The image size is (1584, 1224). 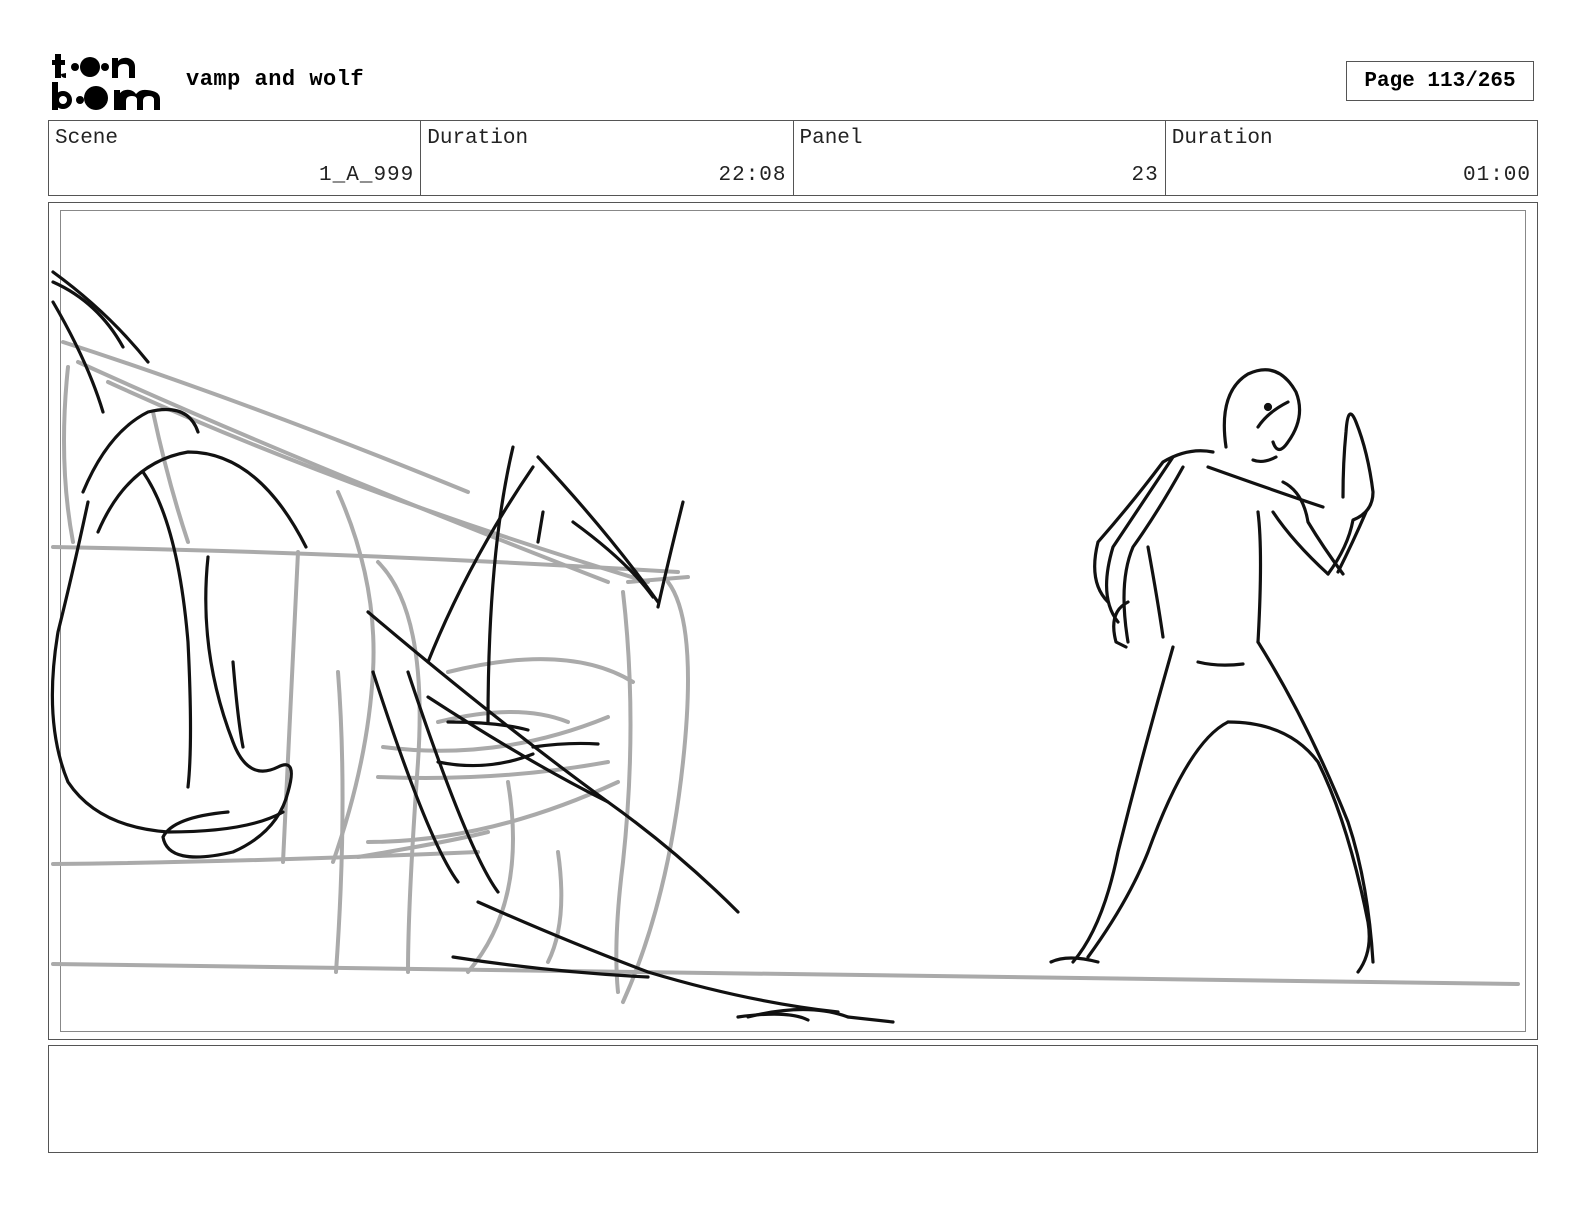 I want to click on scene-value: 1_A_999, so click(x=367, y=175).